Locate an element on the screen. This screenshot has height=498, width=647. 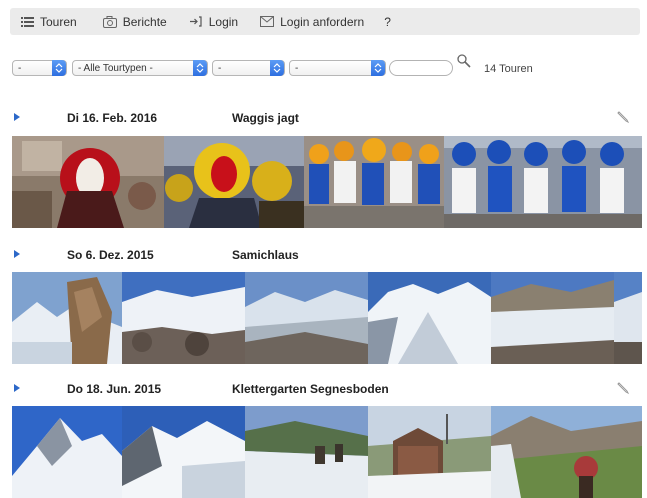
filter-select-4-value: - is located at coordinates (297, 68).